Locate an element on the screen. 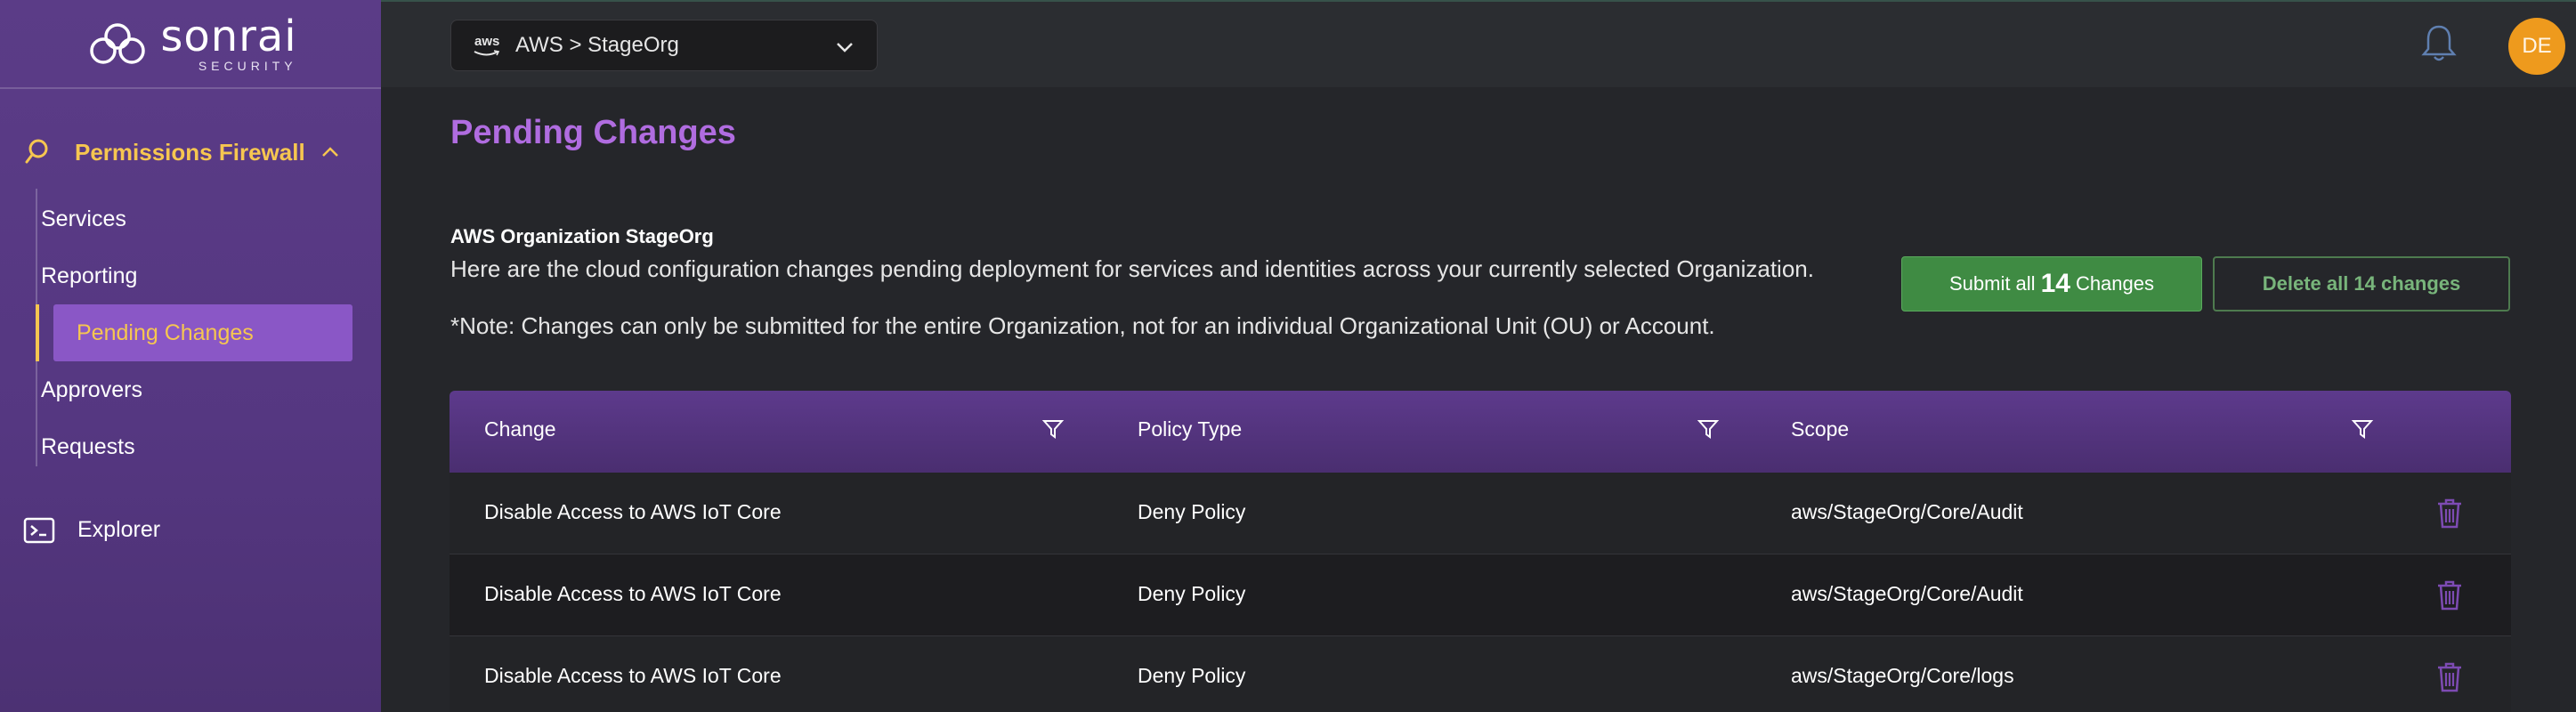  chevron-up-icon is located at coordinates (330, 152).